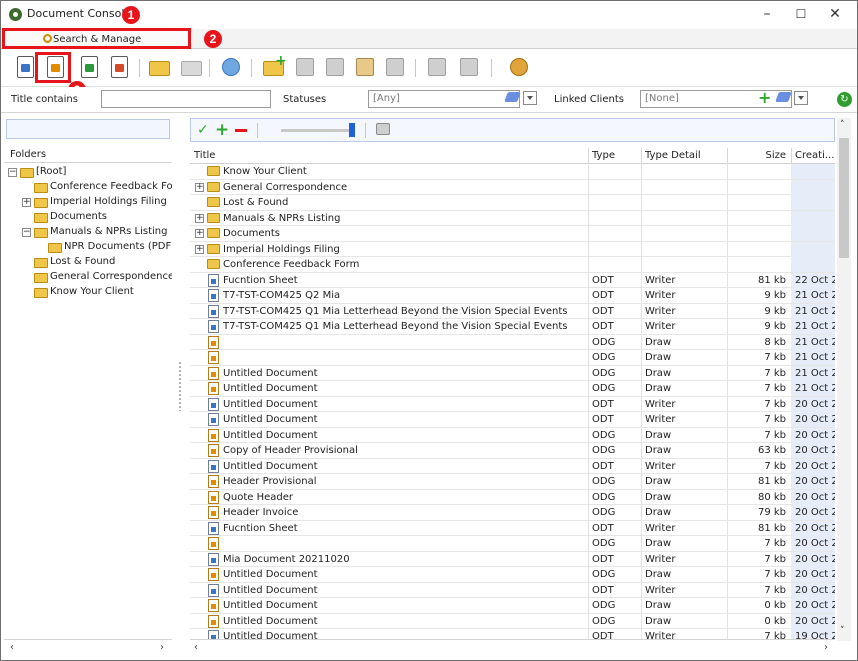 This screenshot has height=661, width=858. I want to click on table-row: + General Correspondence, so click(512, 187).